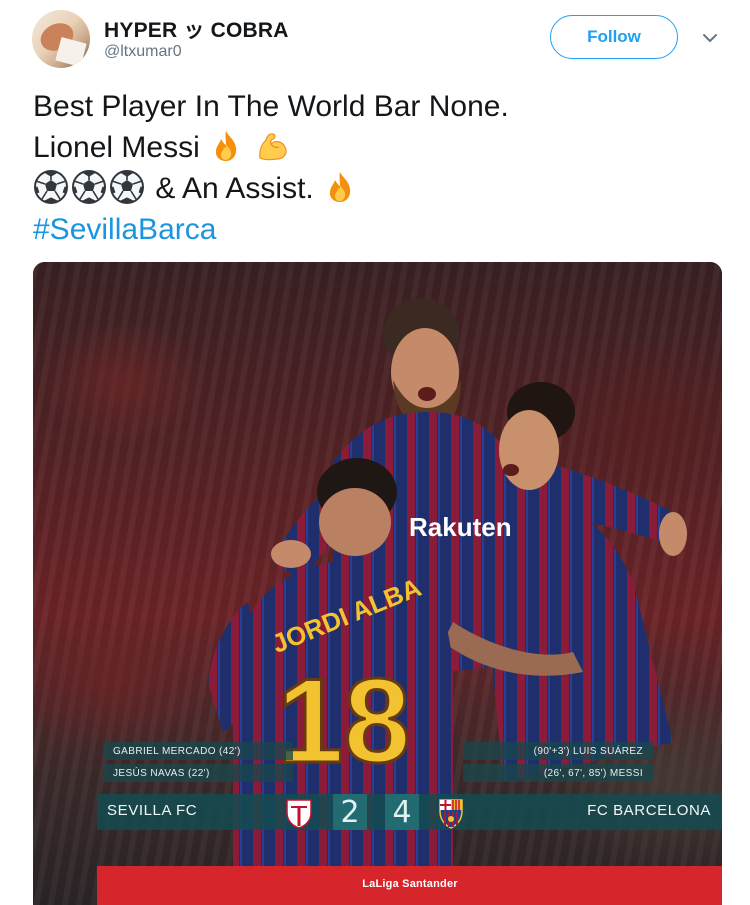 This screenshot has width=750, height=905. What do you see at coordinates (378, 147) in the screenshot?
I see `tweet-line: Lionel Messi` at bounding box center [378, 147].